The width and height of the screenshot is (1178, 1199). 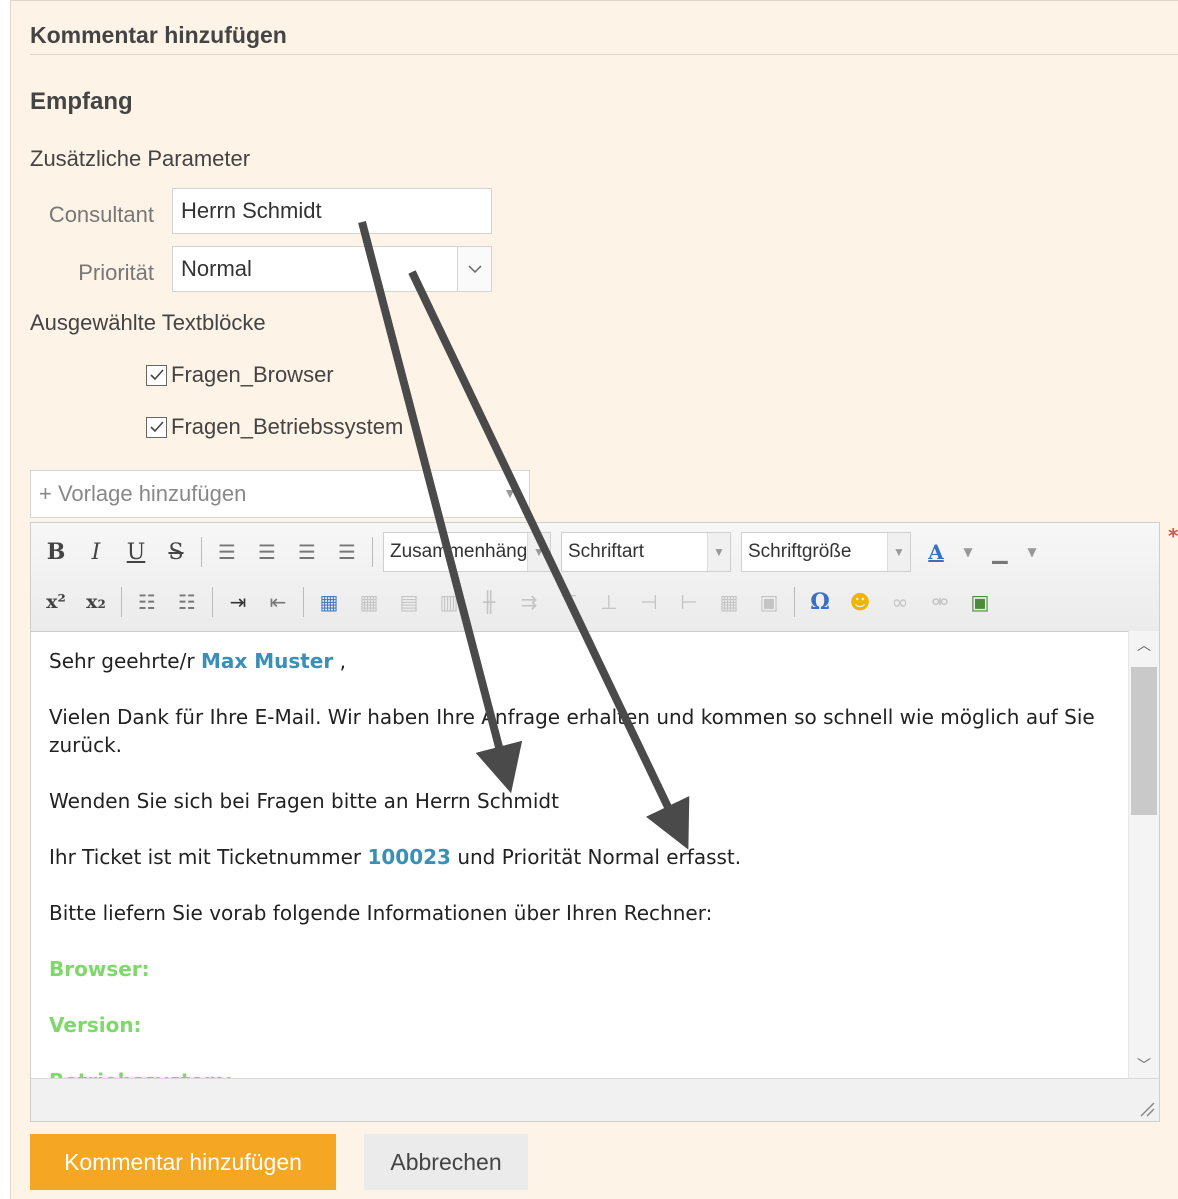 I want to click on header-divider, so click(x=604, y=54).